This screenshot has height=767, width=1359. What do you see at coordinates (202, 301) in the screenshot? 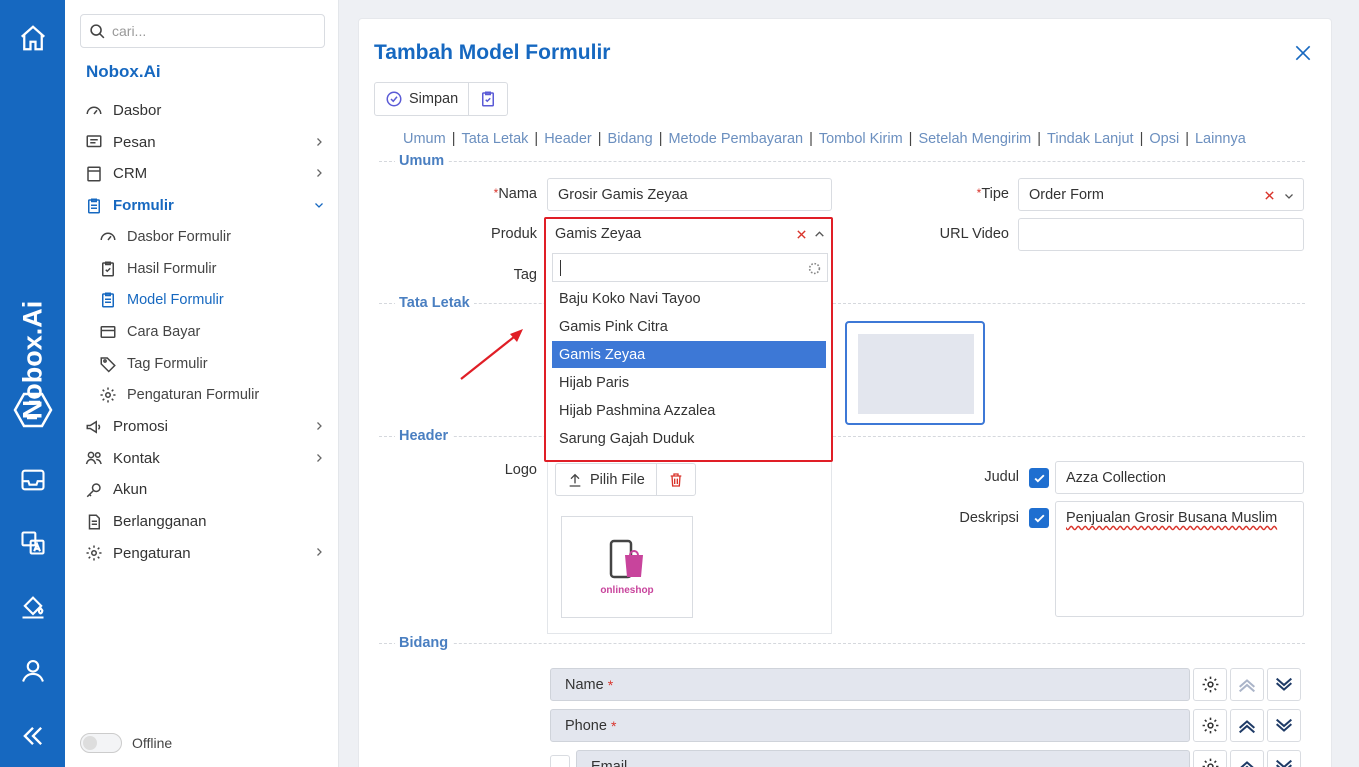
I see `sidebar-item-model-formulir: Model Formulir` at bounding box center [202, 301].